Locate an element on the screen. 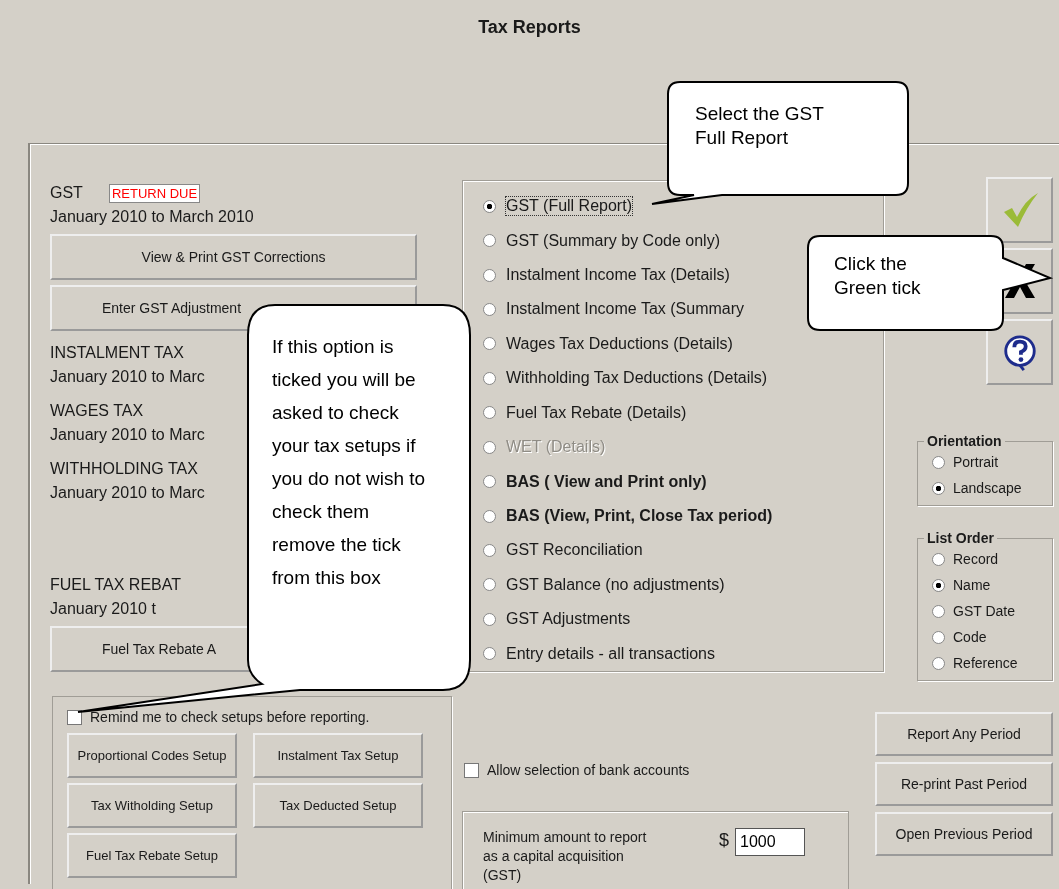 This screenshot has height=889, width=1059. period-range: January 2010 to March 2010 is located at coordinates (152, 217).